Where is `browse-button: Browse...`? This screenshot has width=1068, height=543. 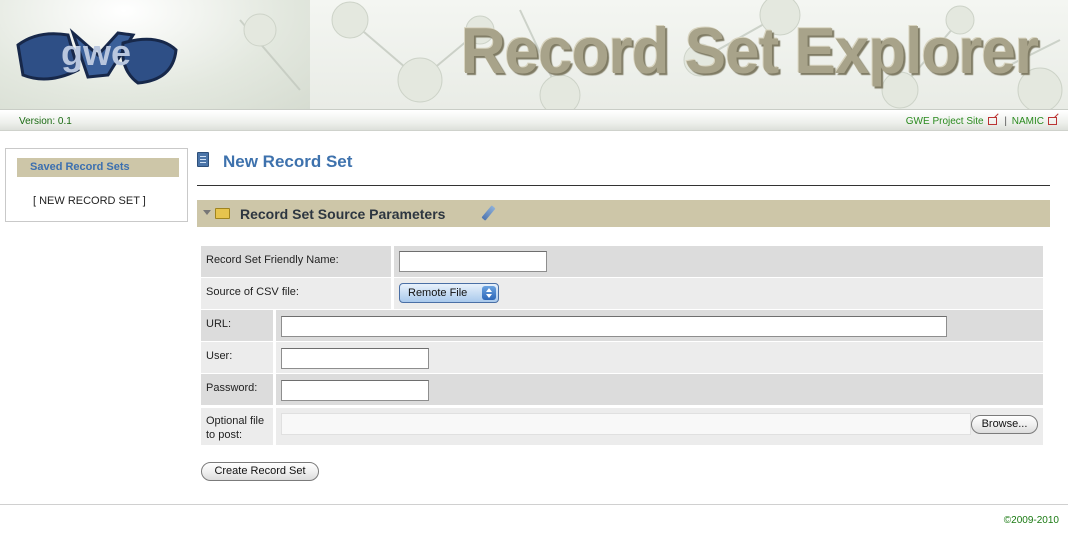 browse-button: Browse... is located at coordinates (1004, 424).